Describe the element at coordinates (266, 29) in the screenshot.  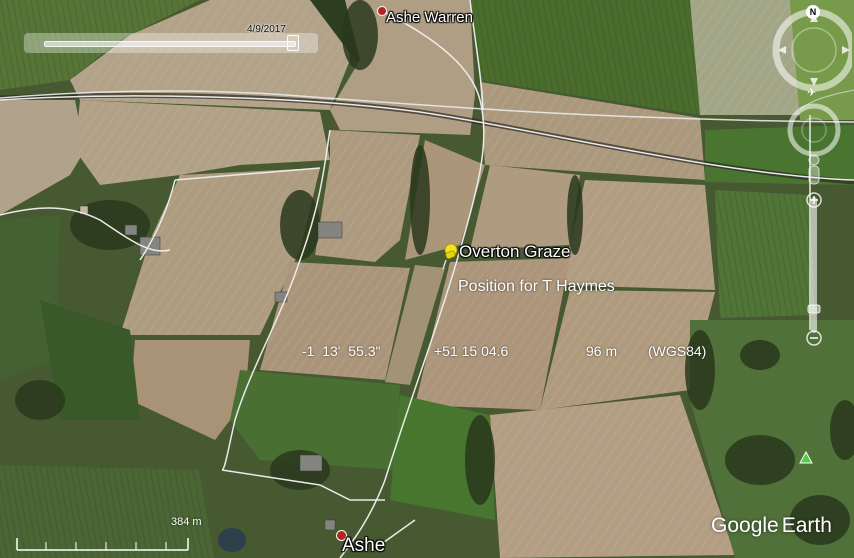
I see `time-slider-date: 4/9/2017` at that location.